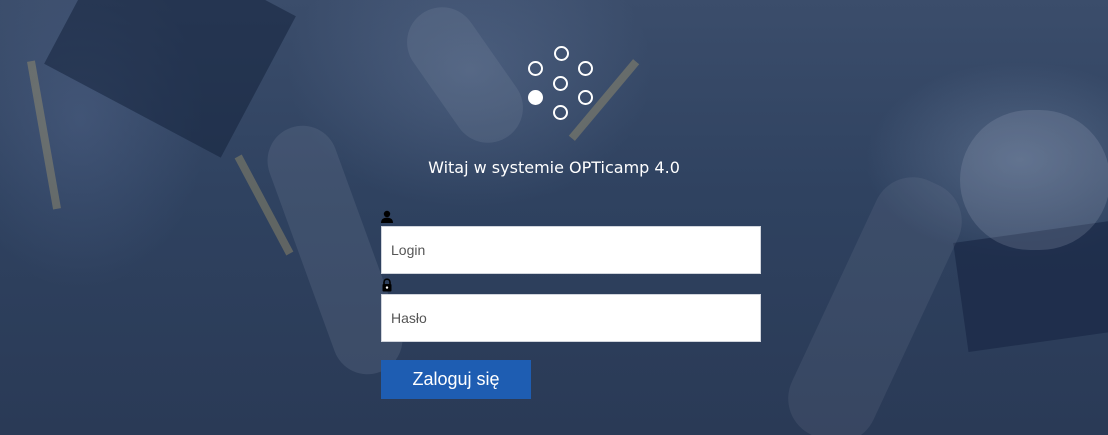  I want to click on logo-dot-filled, so click(535, 97).